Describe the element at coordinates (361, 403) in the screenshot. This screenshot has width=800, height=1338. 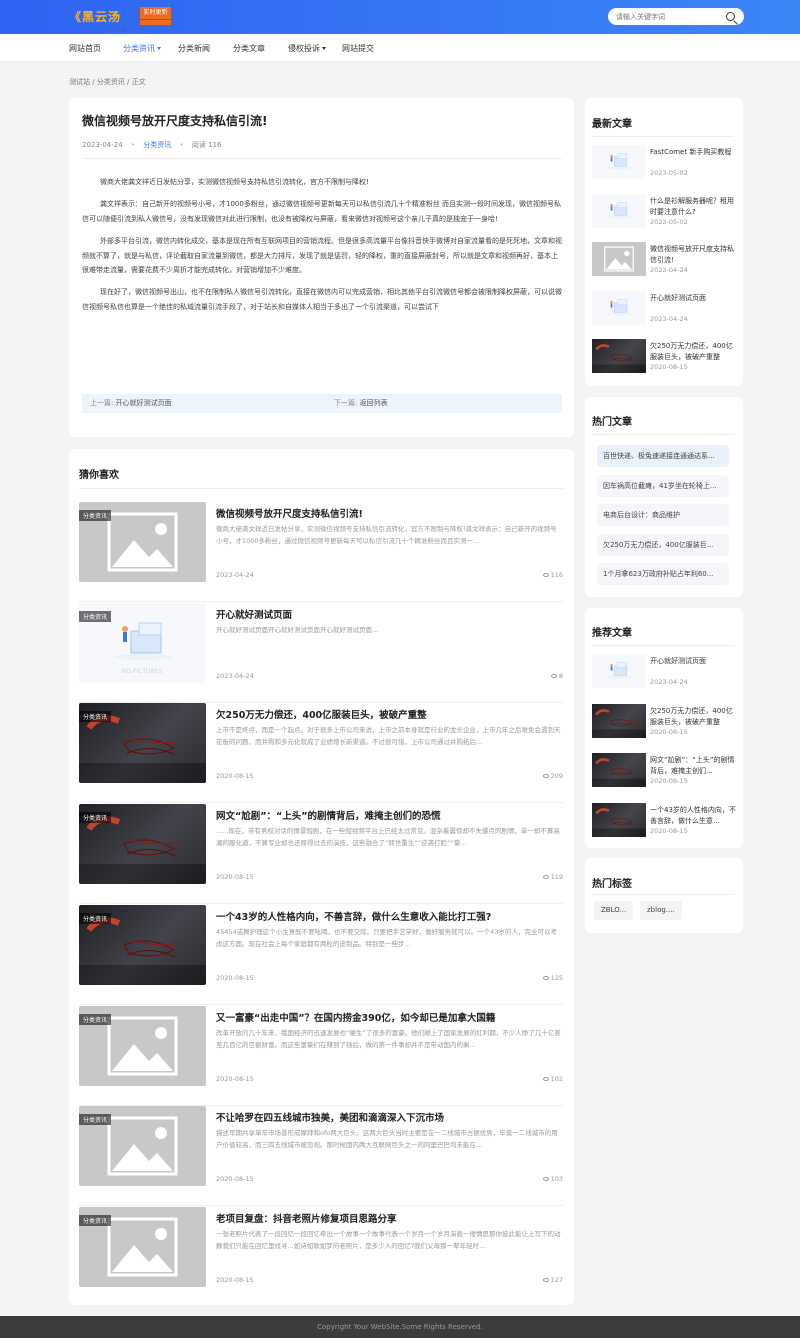
I see `next-article-link: 下一篇: 返回列表` at that location.